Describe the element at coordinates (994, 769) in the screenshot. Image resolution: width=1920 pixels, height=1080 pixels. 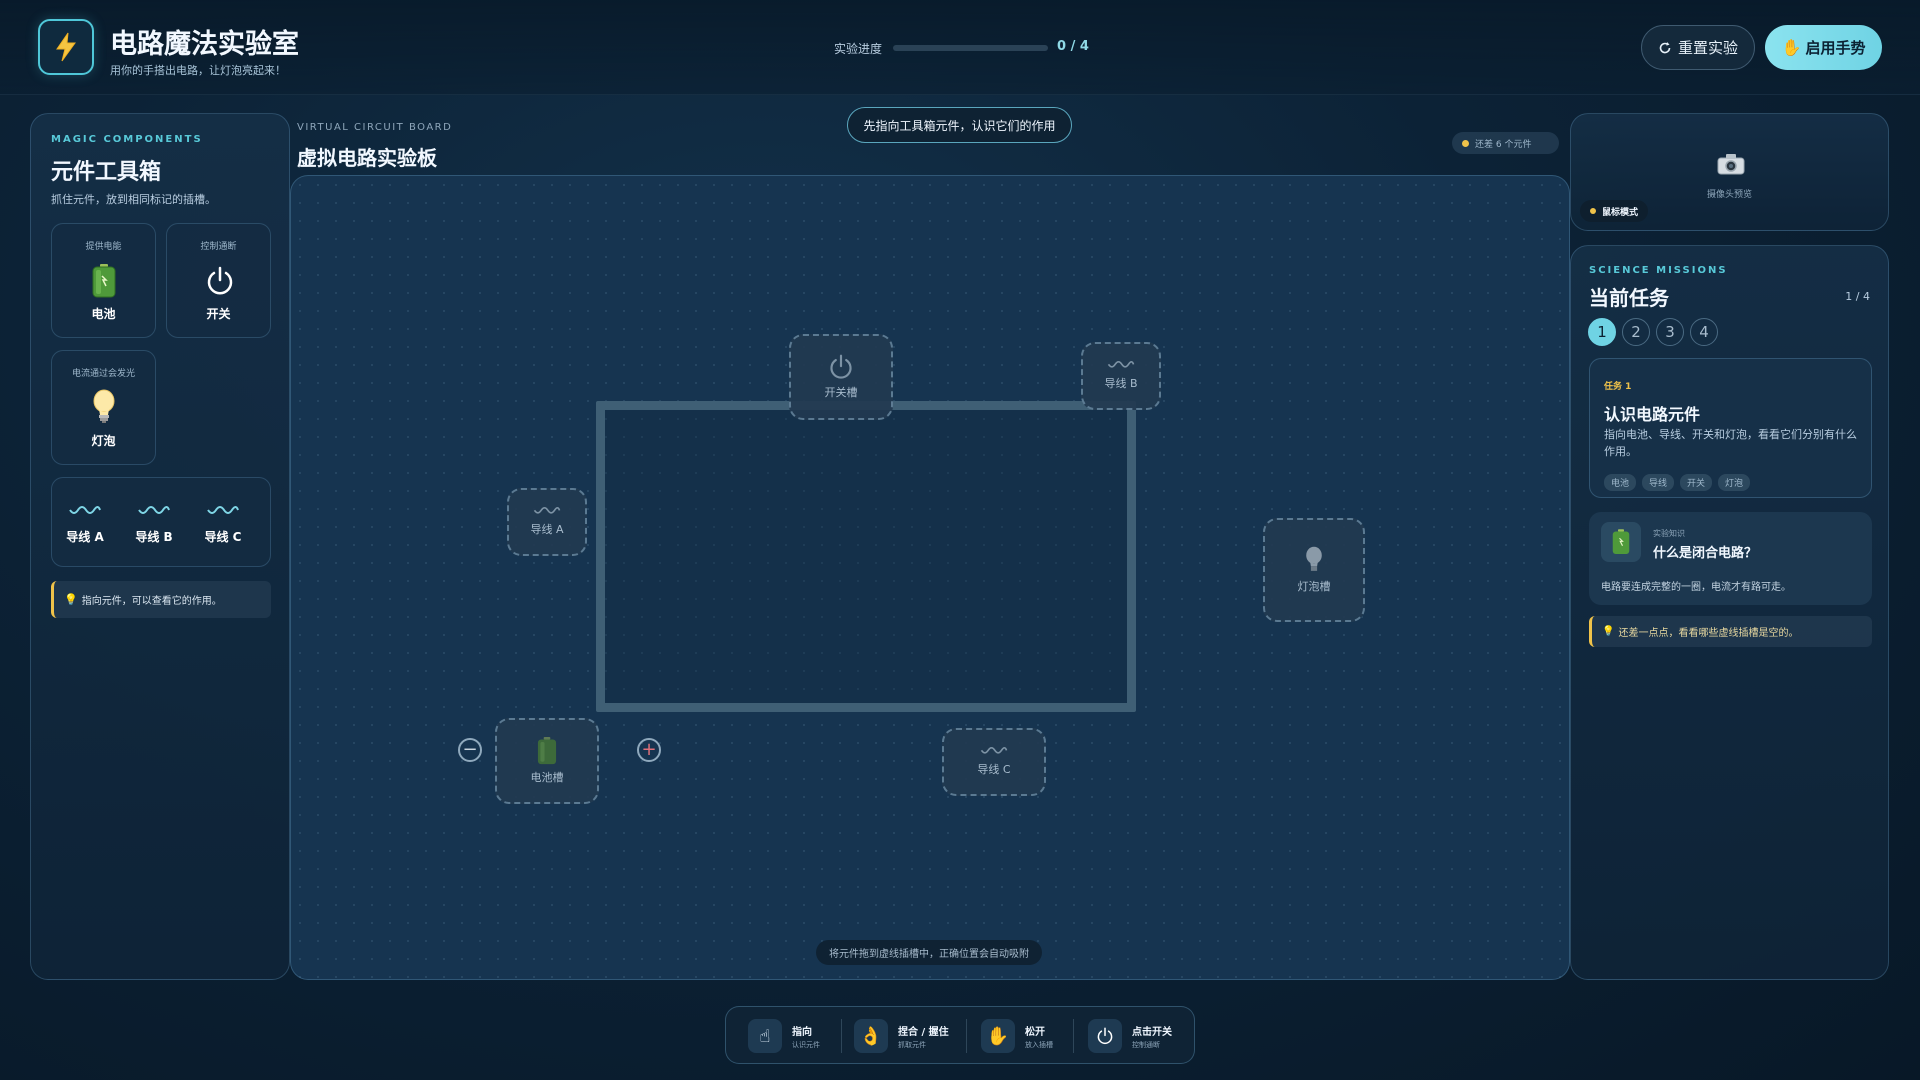
I see `wire-c-slot-label: 导线 C` at that location.